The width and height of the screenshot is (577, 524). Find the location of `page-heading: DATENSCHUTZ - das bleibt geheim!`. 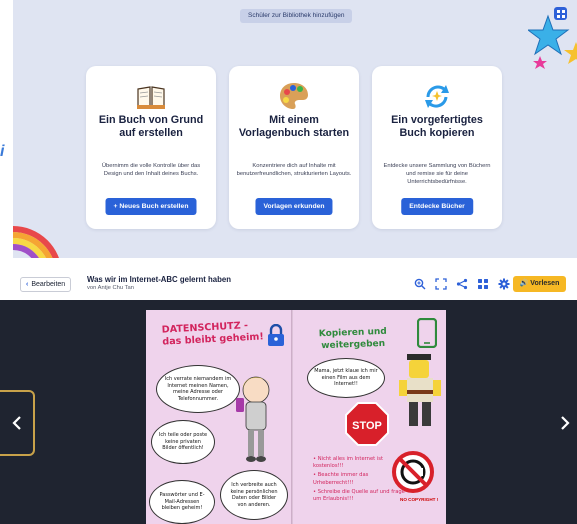

page-heading: DATENSCHUTZ - das bleibt geheim! is located at coordinates (212, 333).